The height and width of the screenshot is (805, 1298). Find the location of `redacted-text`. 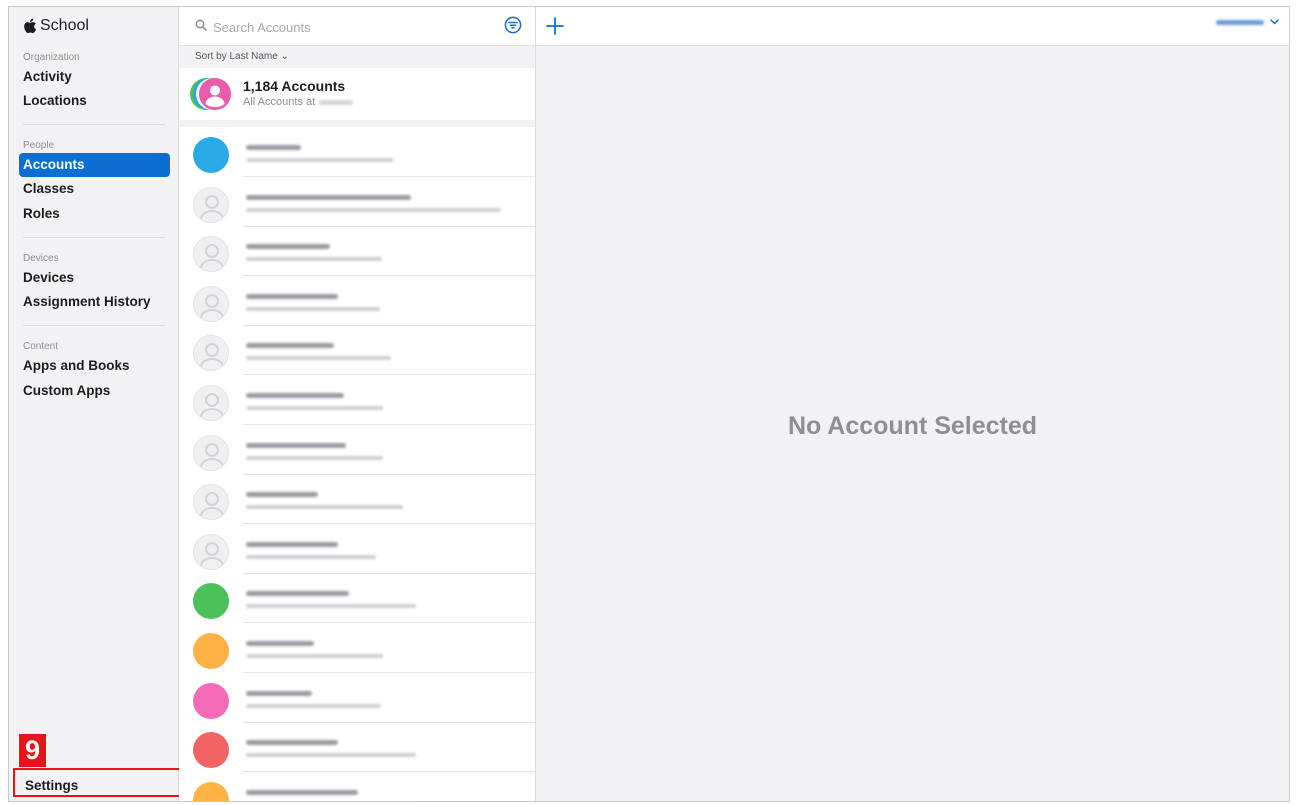

redacted-text is located at coordinates (336, 102).